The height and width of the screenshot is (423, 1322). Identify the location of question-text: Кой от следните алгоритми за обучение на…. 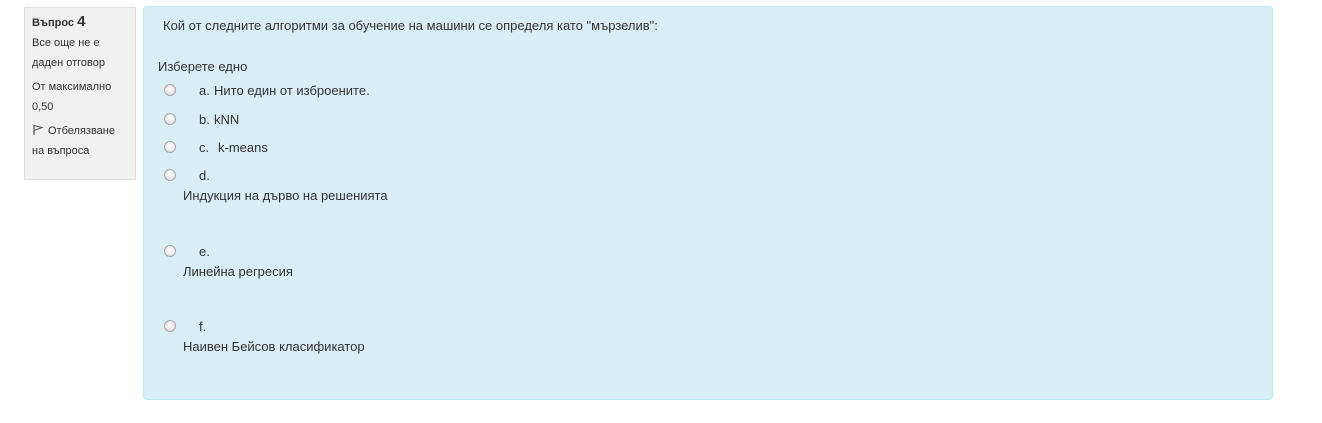
(410, 25).